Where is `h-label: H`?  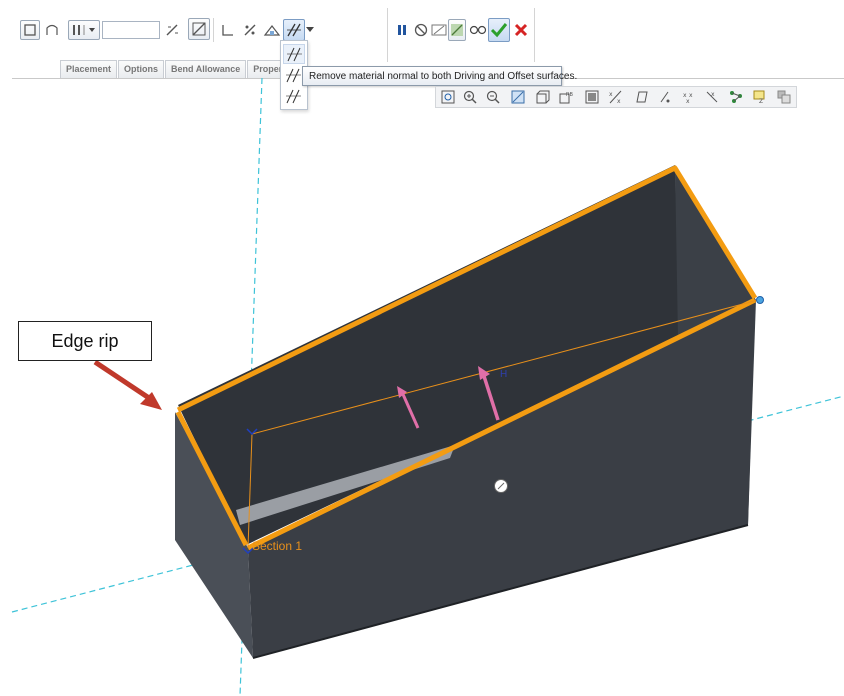 h-label: H is located at coordinates (504, 374).